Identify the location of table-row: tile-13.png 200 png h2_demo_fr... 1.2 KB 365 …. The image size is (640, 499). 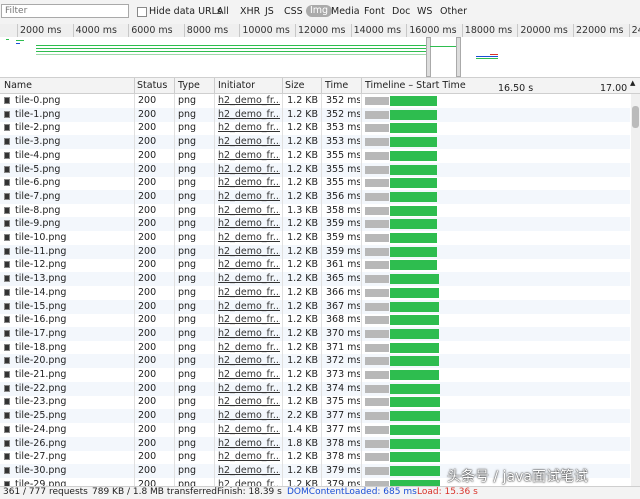
(315, 279).